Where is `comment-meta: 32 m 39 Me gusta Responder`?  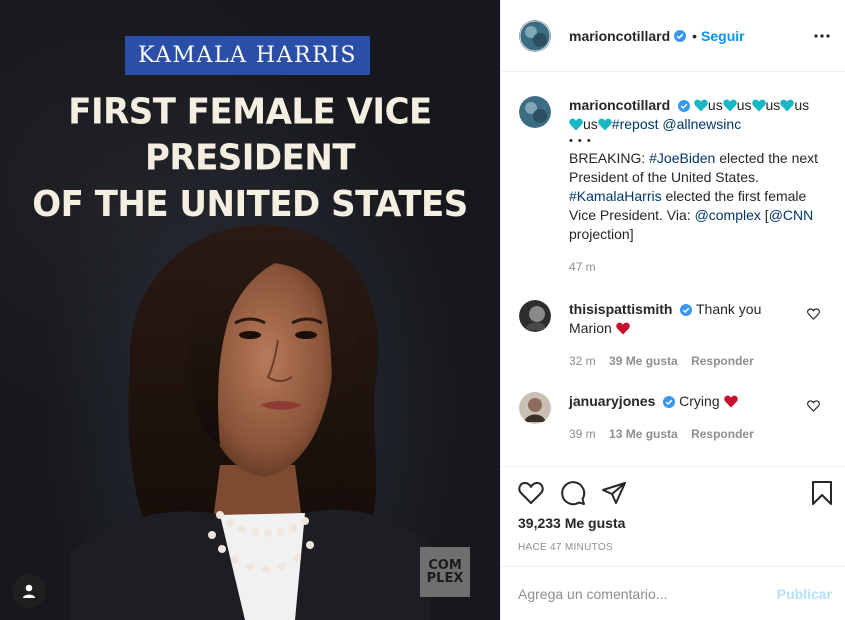 comment-meta: 32 m 39 Me gusta Responder is located at coordinates (688, 361).